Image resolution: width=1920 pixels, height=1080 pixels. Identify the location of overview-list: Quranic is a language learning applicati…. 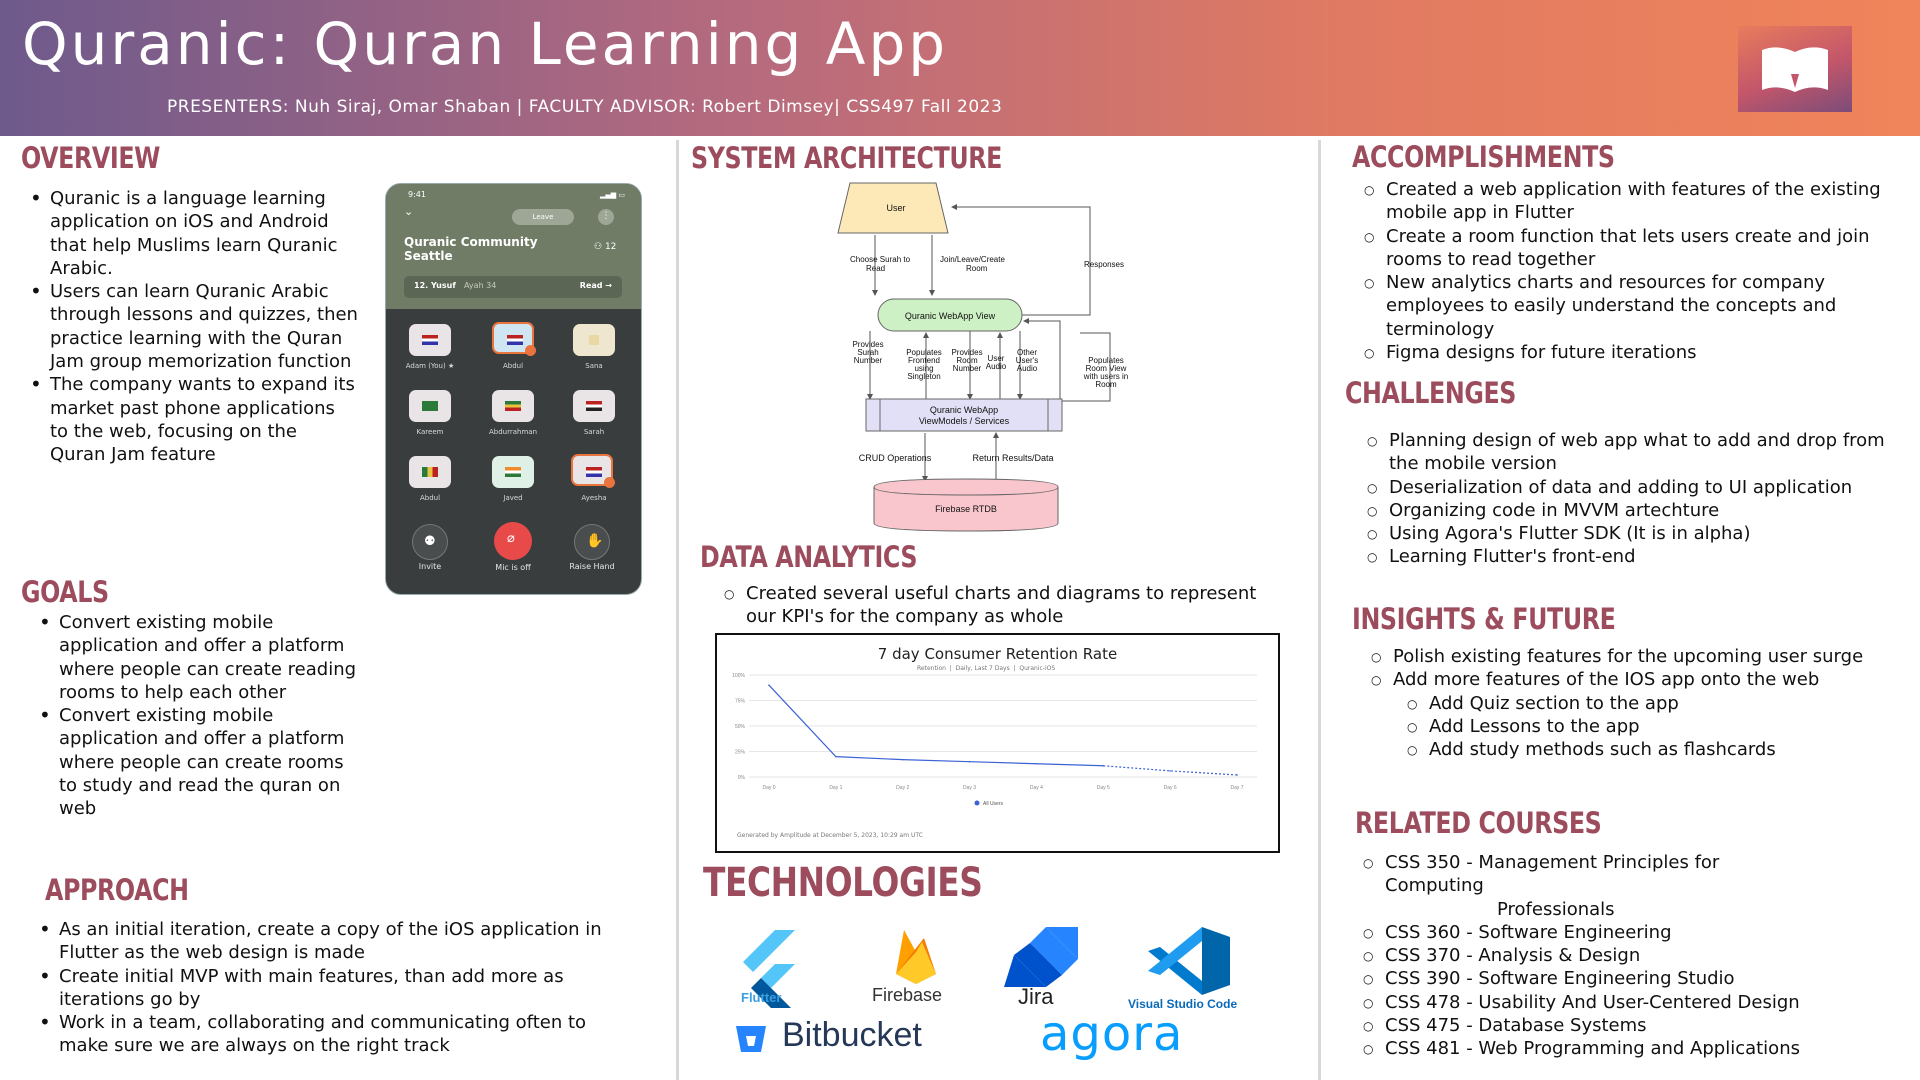
(193, 327).